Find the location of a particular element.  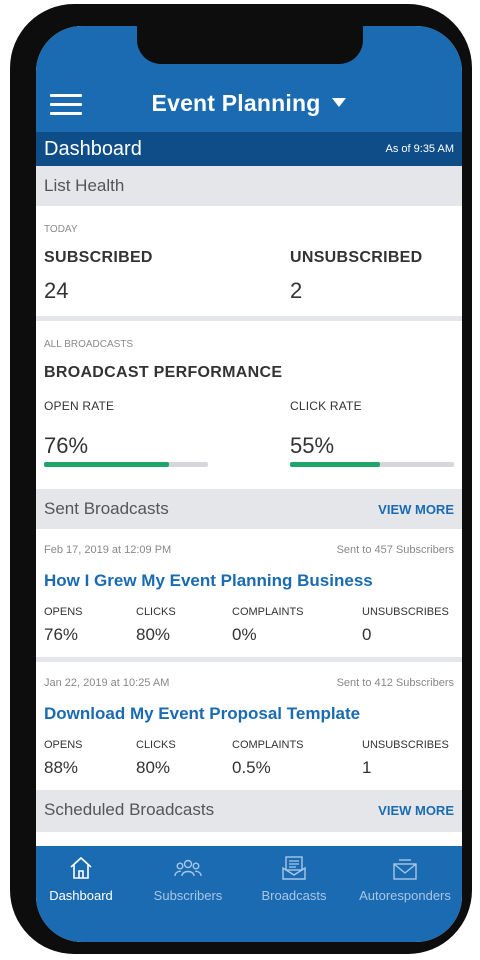

unsubscribes-value: 0 is located at coordinates (367, 634).